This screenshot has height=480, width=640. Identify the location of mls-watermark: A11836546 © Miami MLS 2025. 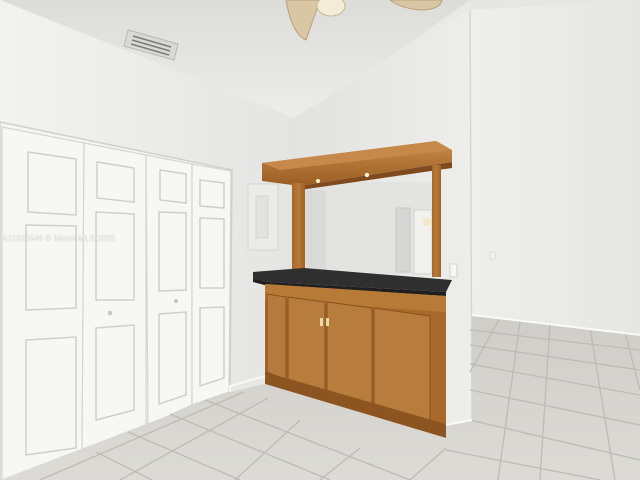
(59, 238).